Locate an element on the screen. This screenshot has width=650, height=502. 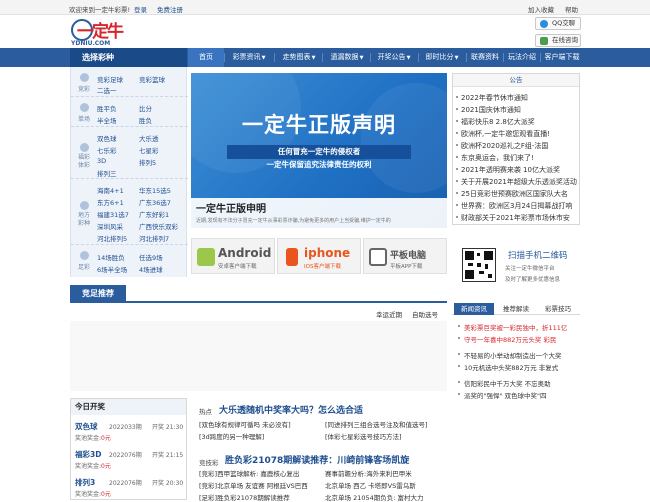
nav-item-download: 客户端下载 is located at coordinates (562, 57).